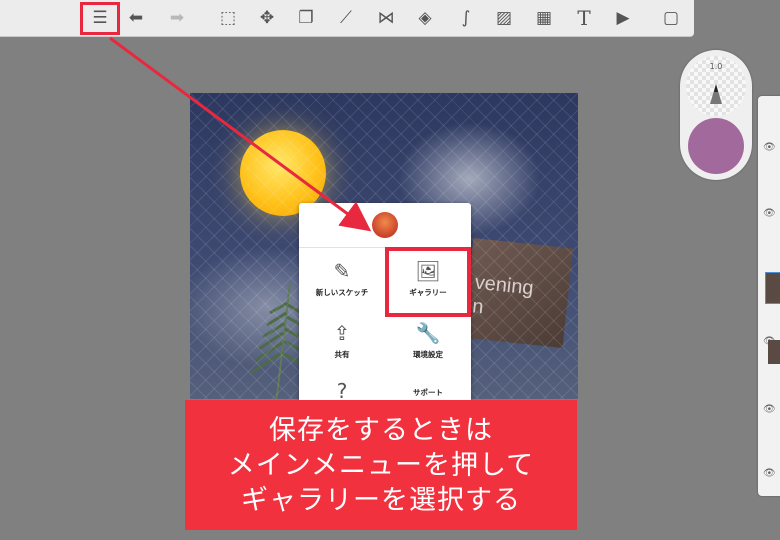 This screenshot has height=540, width=780. I want to click on caption-line2: メインメニューを押して, so click(381, 465).